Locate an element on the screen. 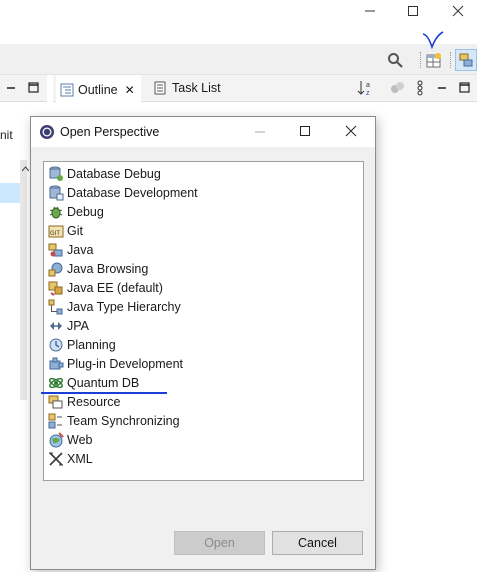  jpa-icon is located at coordinates (56, 326).